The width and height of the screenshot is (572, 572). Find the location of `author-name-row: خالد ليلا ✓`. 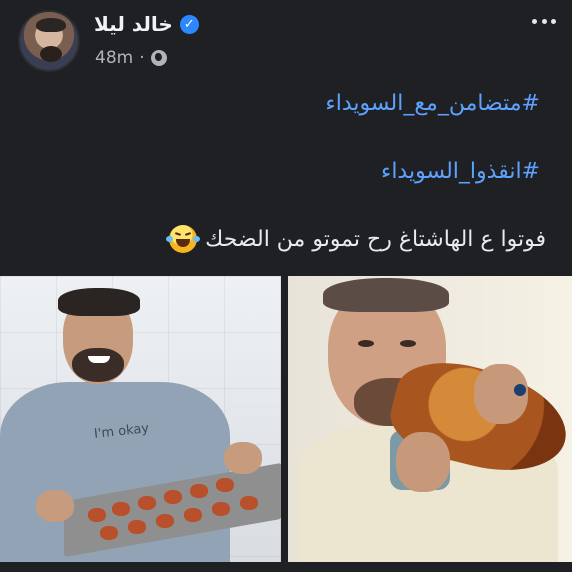

author-name-row: خالد ليلا ✓ is located at coordinates (146, 24).